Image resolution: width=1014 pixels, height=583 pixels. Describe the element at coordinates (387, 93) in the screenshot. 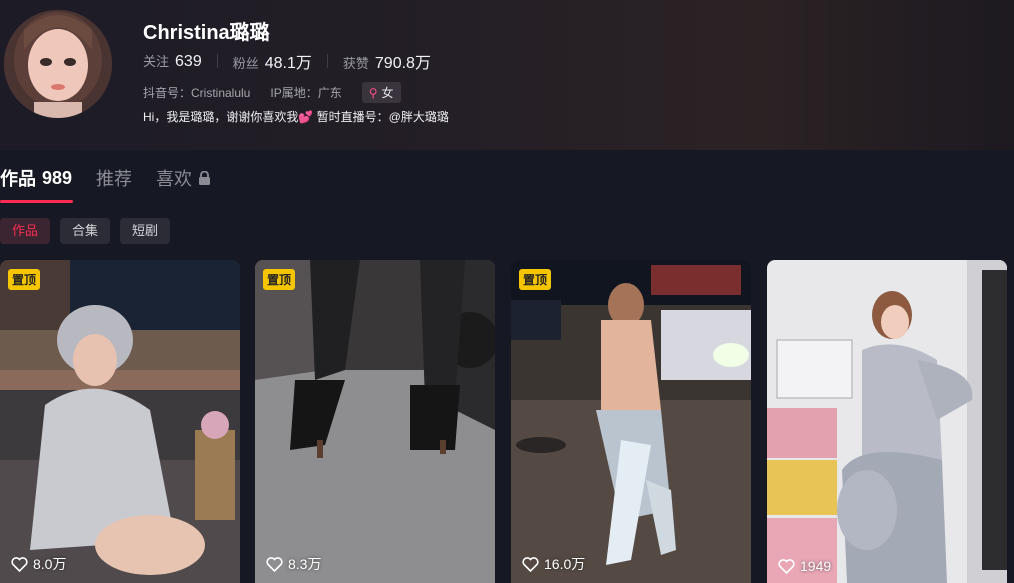

I see `gender-label: 女` at that location.